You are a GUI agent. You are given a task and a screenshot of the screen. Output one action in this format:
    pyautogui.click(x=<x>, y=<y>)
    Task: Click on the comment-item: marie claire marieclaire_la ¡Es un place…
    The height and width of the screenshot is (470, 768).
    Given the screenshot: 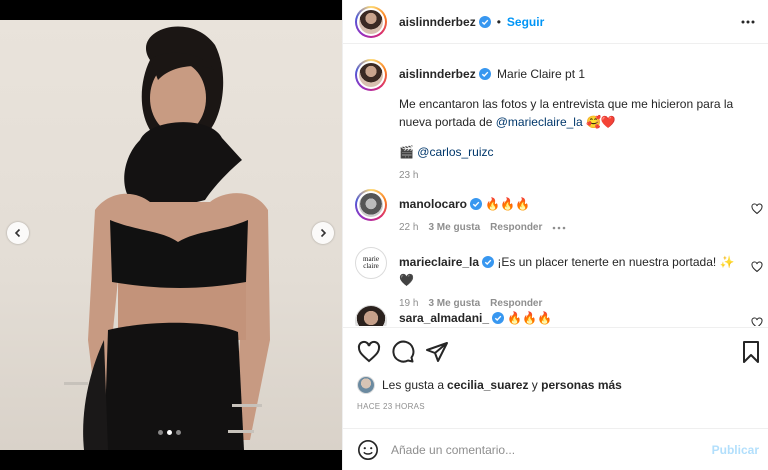 What is the action you would take?
    pyautogui.click(x=559, y=280)
    